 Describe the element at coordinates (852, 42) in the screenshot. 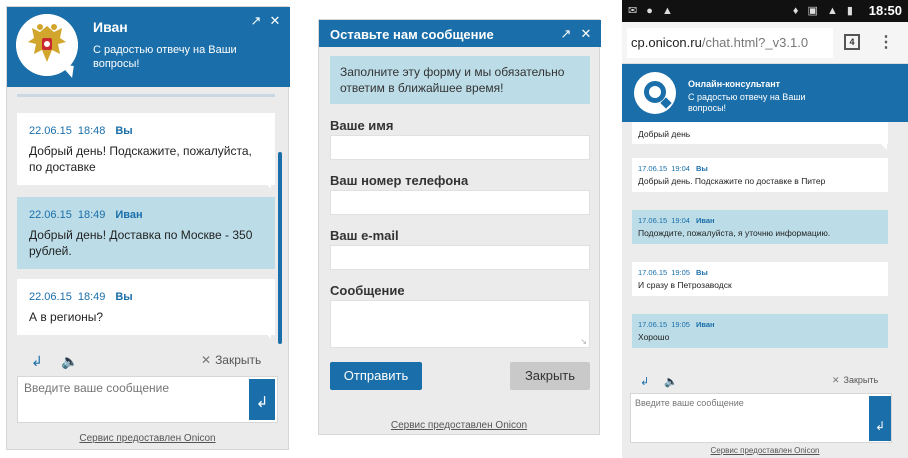

I see `tabs-icon: 4` at that location.